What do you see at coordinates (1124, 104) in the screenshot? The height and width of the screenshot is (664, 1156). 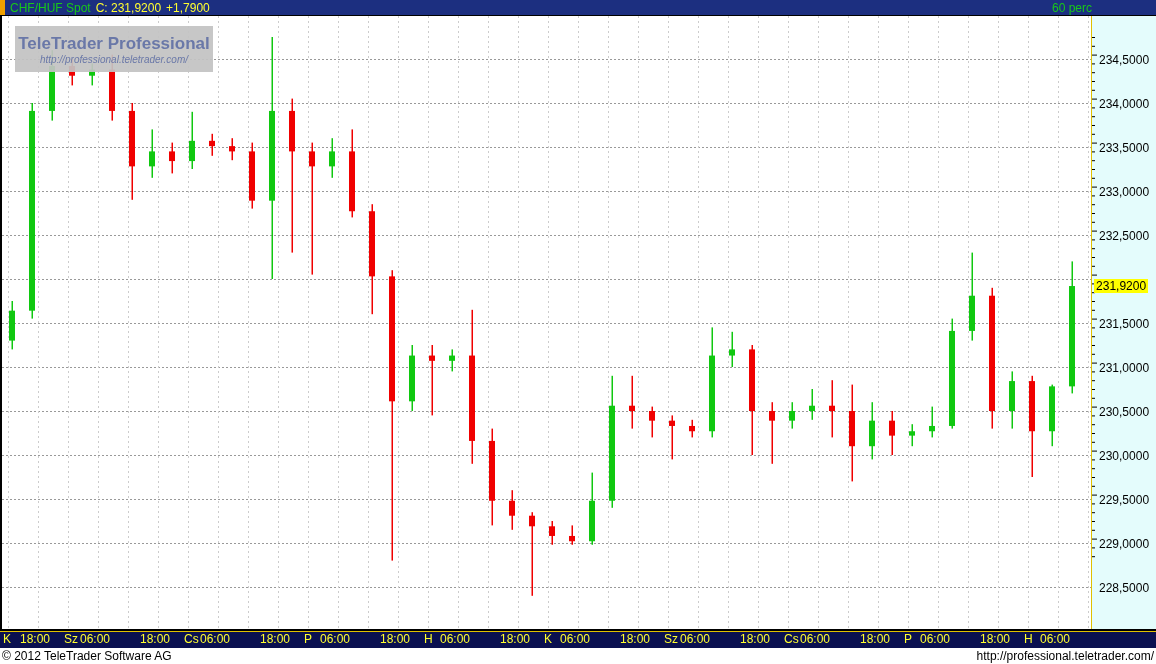 I see `price-axis-label: 234,0000` at bounding box center [1124, 104].